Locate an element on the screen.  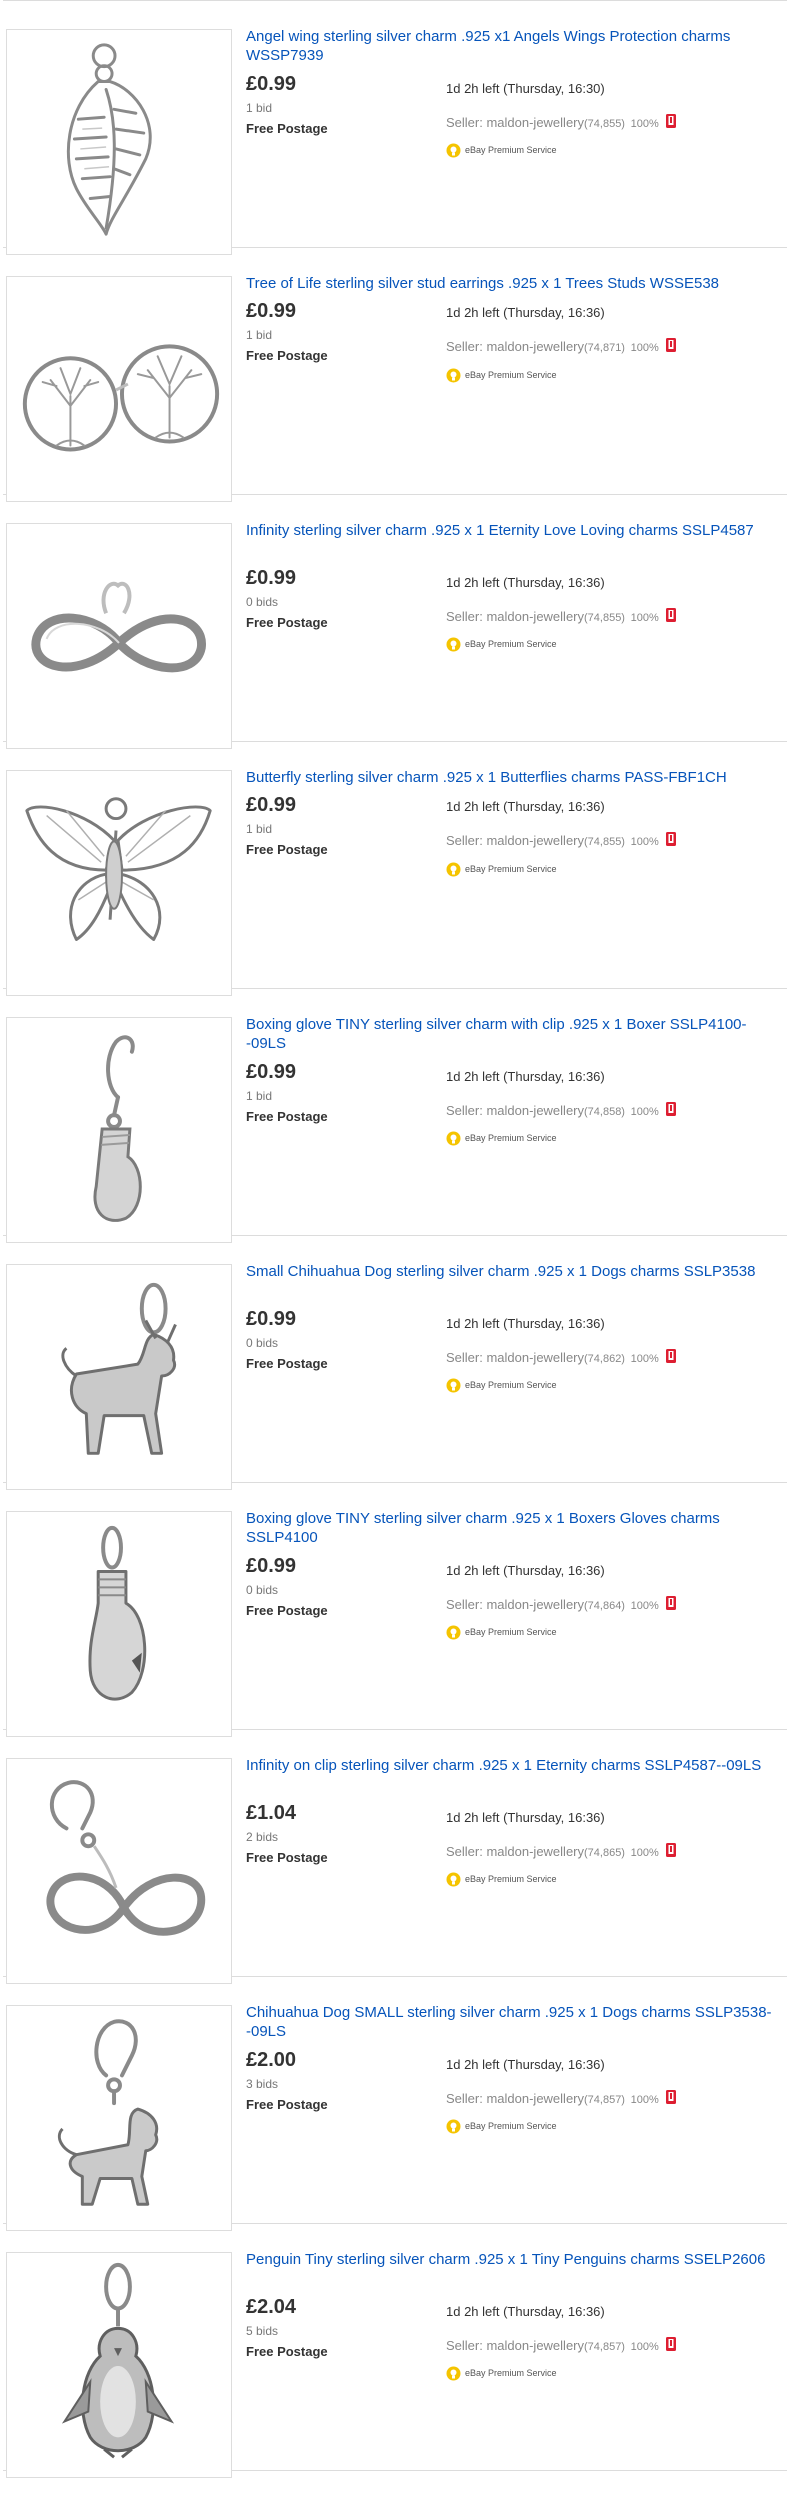
chihuahua-charm-icon is located at coordinates (119, 1368).